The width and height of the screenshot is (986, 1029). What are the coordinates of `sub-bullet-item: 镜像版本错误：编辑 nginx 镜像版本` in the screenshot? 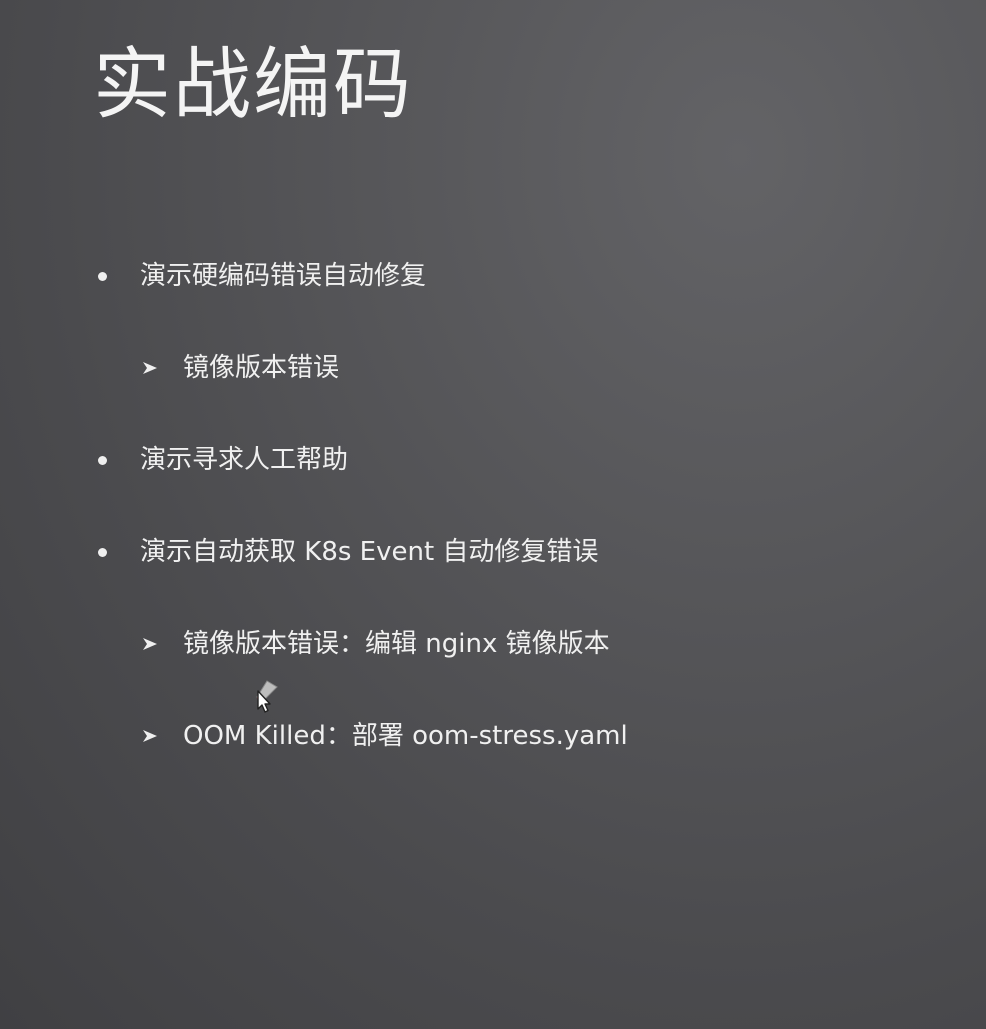 It's located at (376, 644).